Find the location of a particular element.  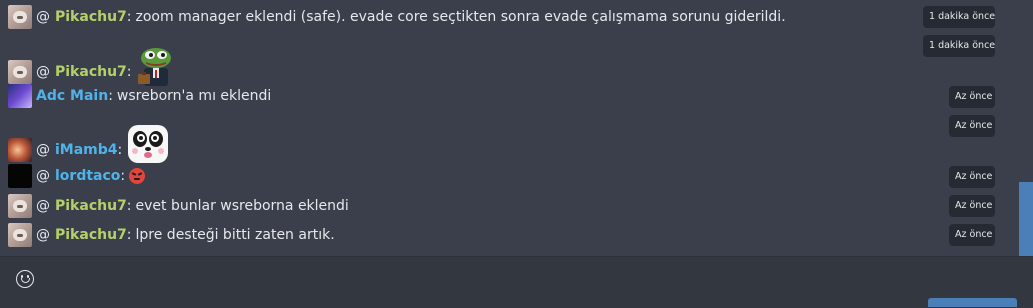

message-text: wsreborn'a mı eklendi is located at coordinates (194, 96).